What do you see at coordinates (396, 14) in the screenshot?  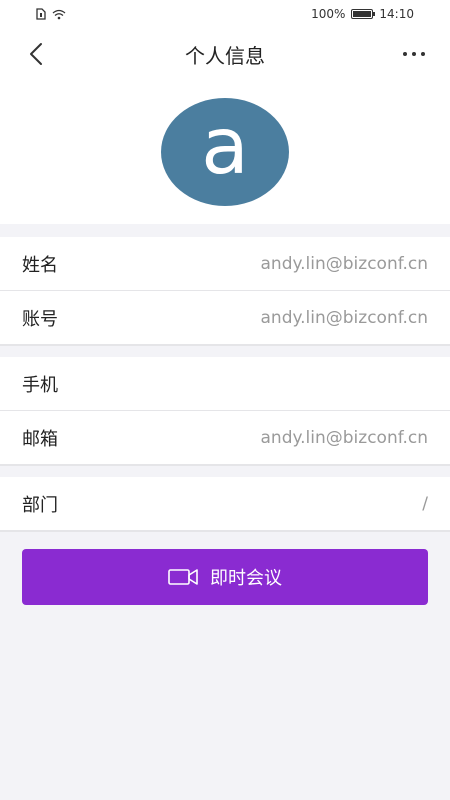 I see `clock-time: 14:10` at bounding box center [396, 14].